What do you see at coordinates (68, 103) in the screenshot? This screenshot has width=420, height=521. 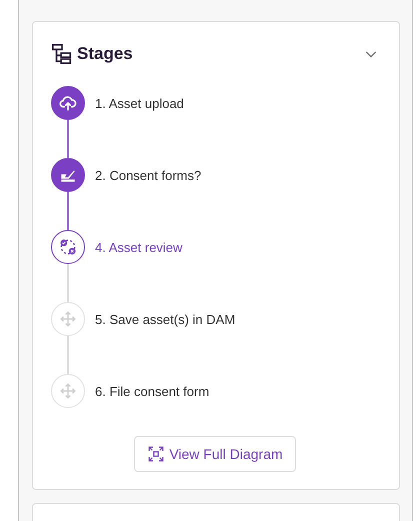 I see `cloud-upload-icon` at bounding box center [68, 103].